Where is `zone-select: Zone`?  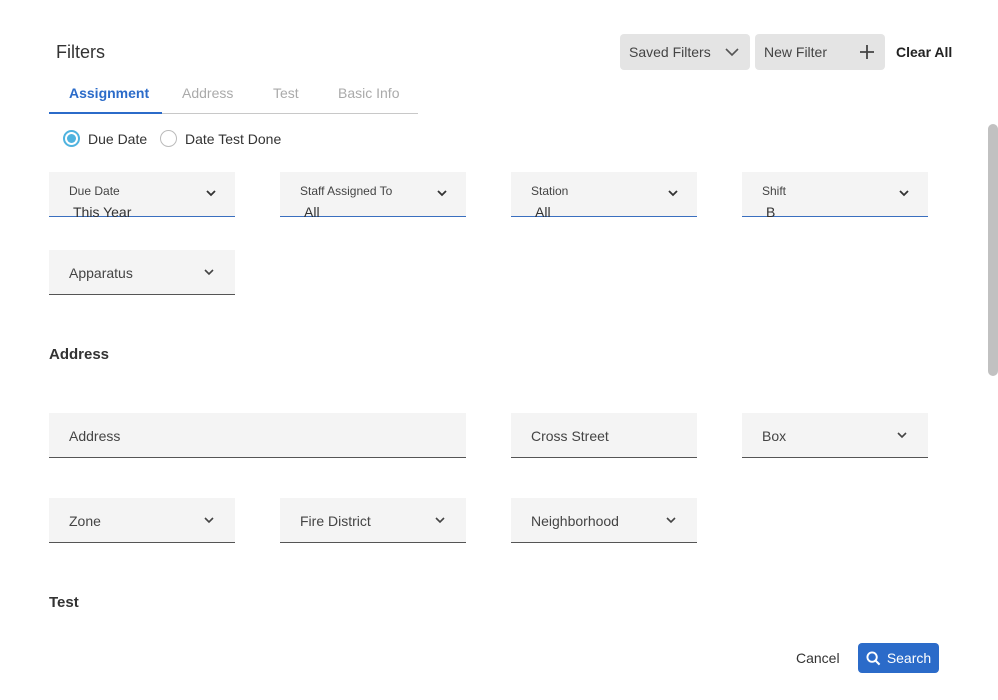
zone-select: Zone is located at coordinates (142, 520).